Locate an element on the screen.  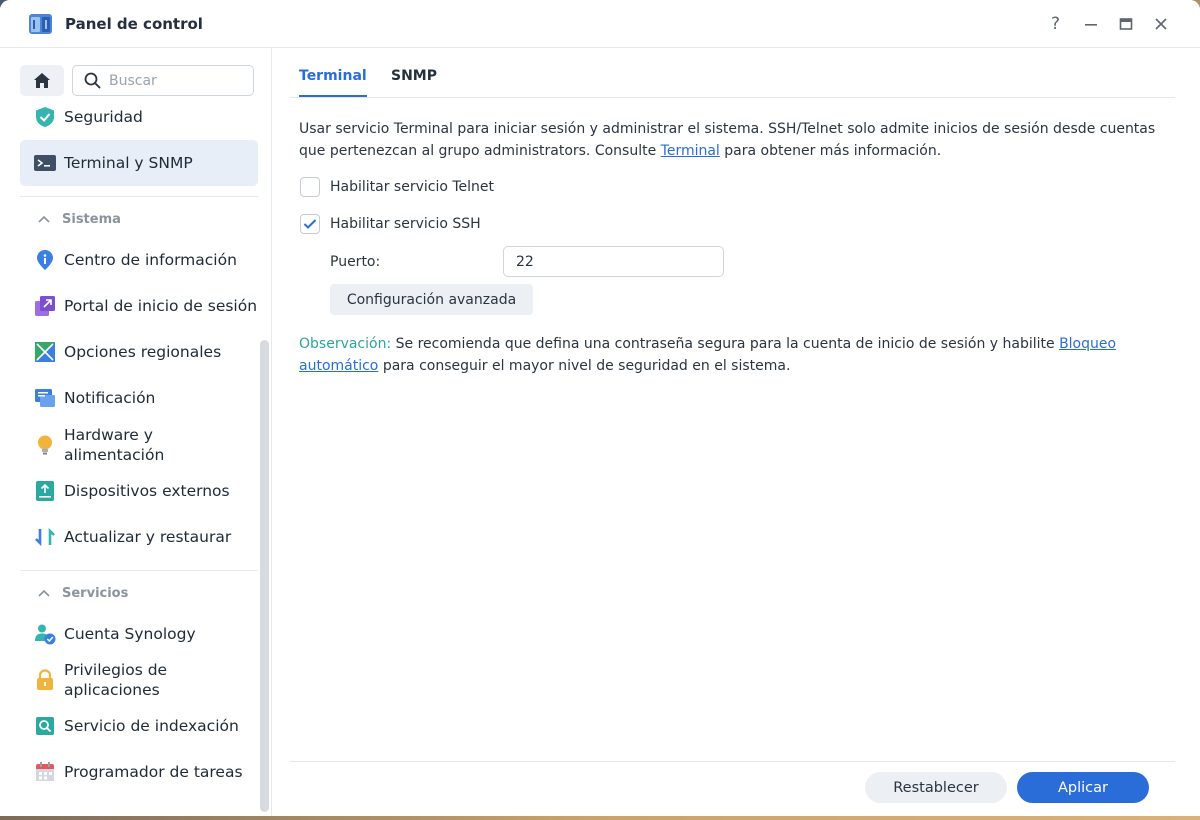
telnet-checkbox is located at coordinates (310, 187).